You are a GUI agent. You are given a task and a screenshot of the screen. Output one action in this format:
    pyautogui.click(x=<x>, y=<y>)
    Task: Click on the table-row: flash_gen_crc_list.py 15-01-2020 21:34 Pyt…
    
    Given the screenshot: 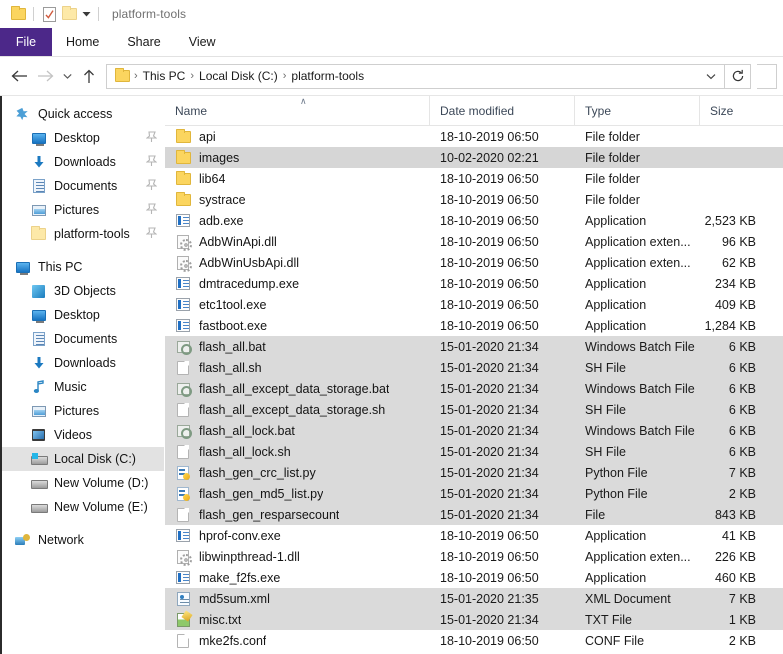 What is the action you would take?
    pyautogui.click(x=474, y=472)
    